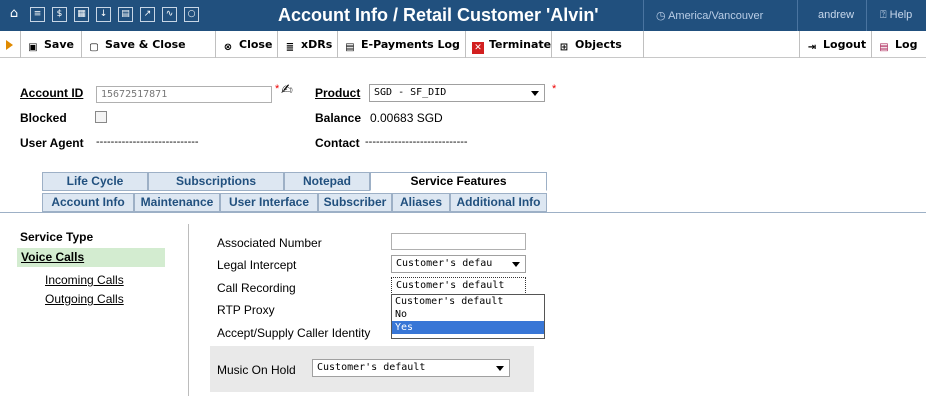  Describe the element at coordinates (43, 118) in the screenshot. I see `blocked-label: Blocked` at that location.